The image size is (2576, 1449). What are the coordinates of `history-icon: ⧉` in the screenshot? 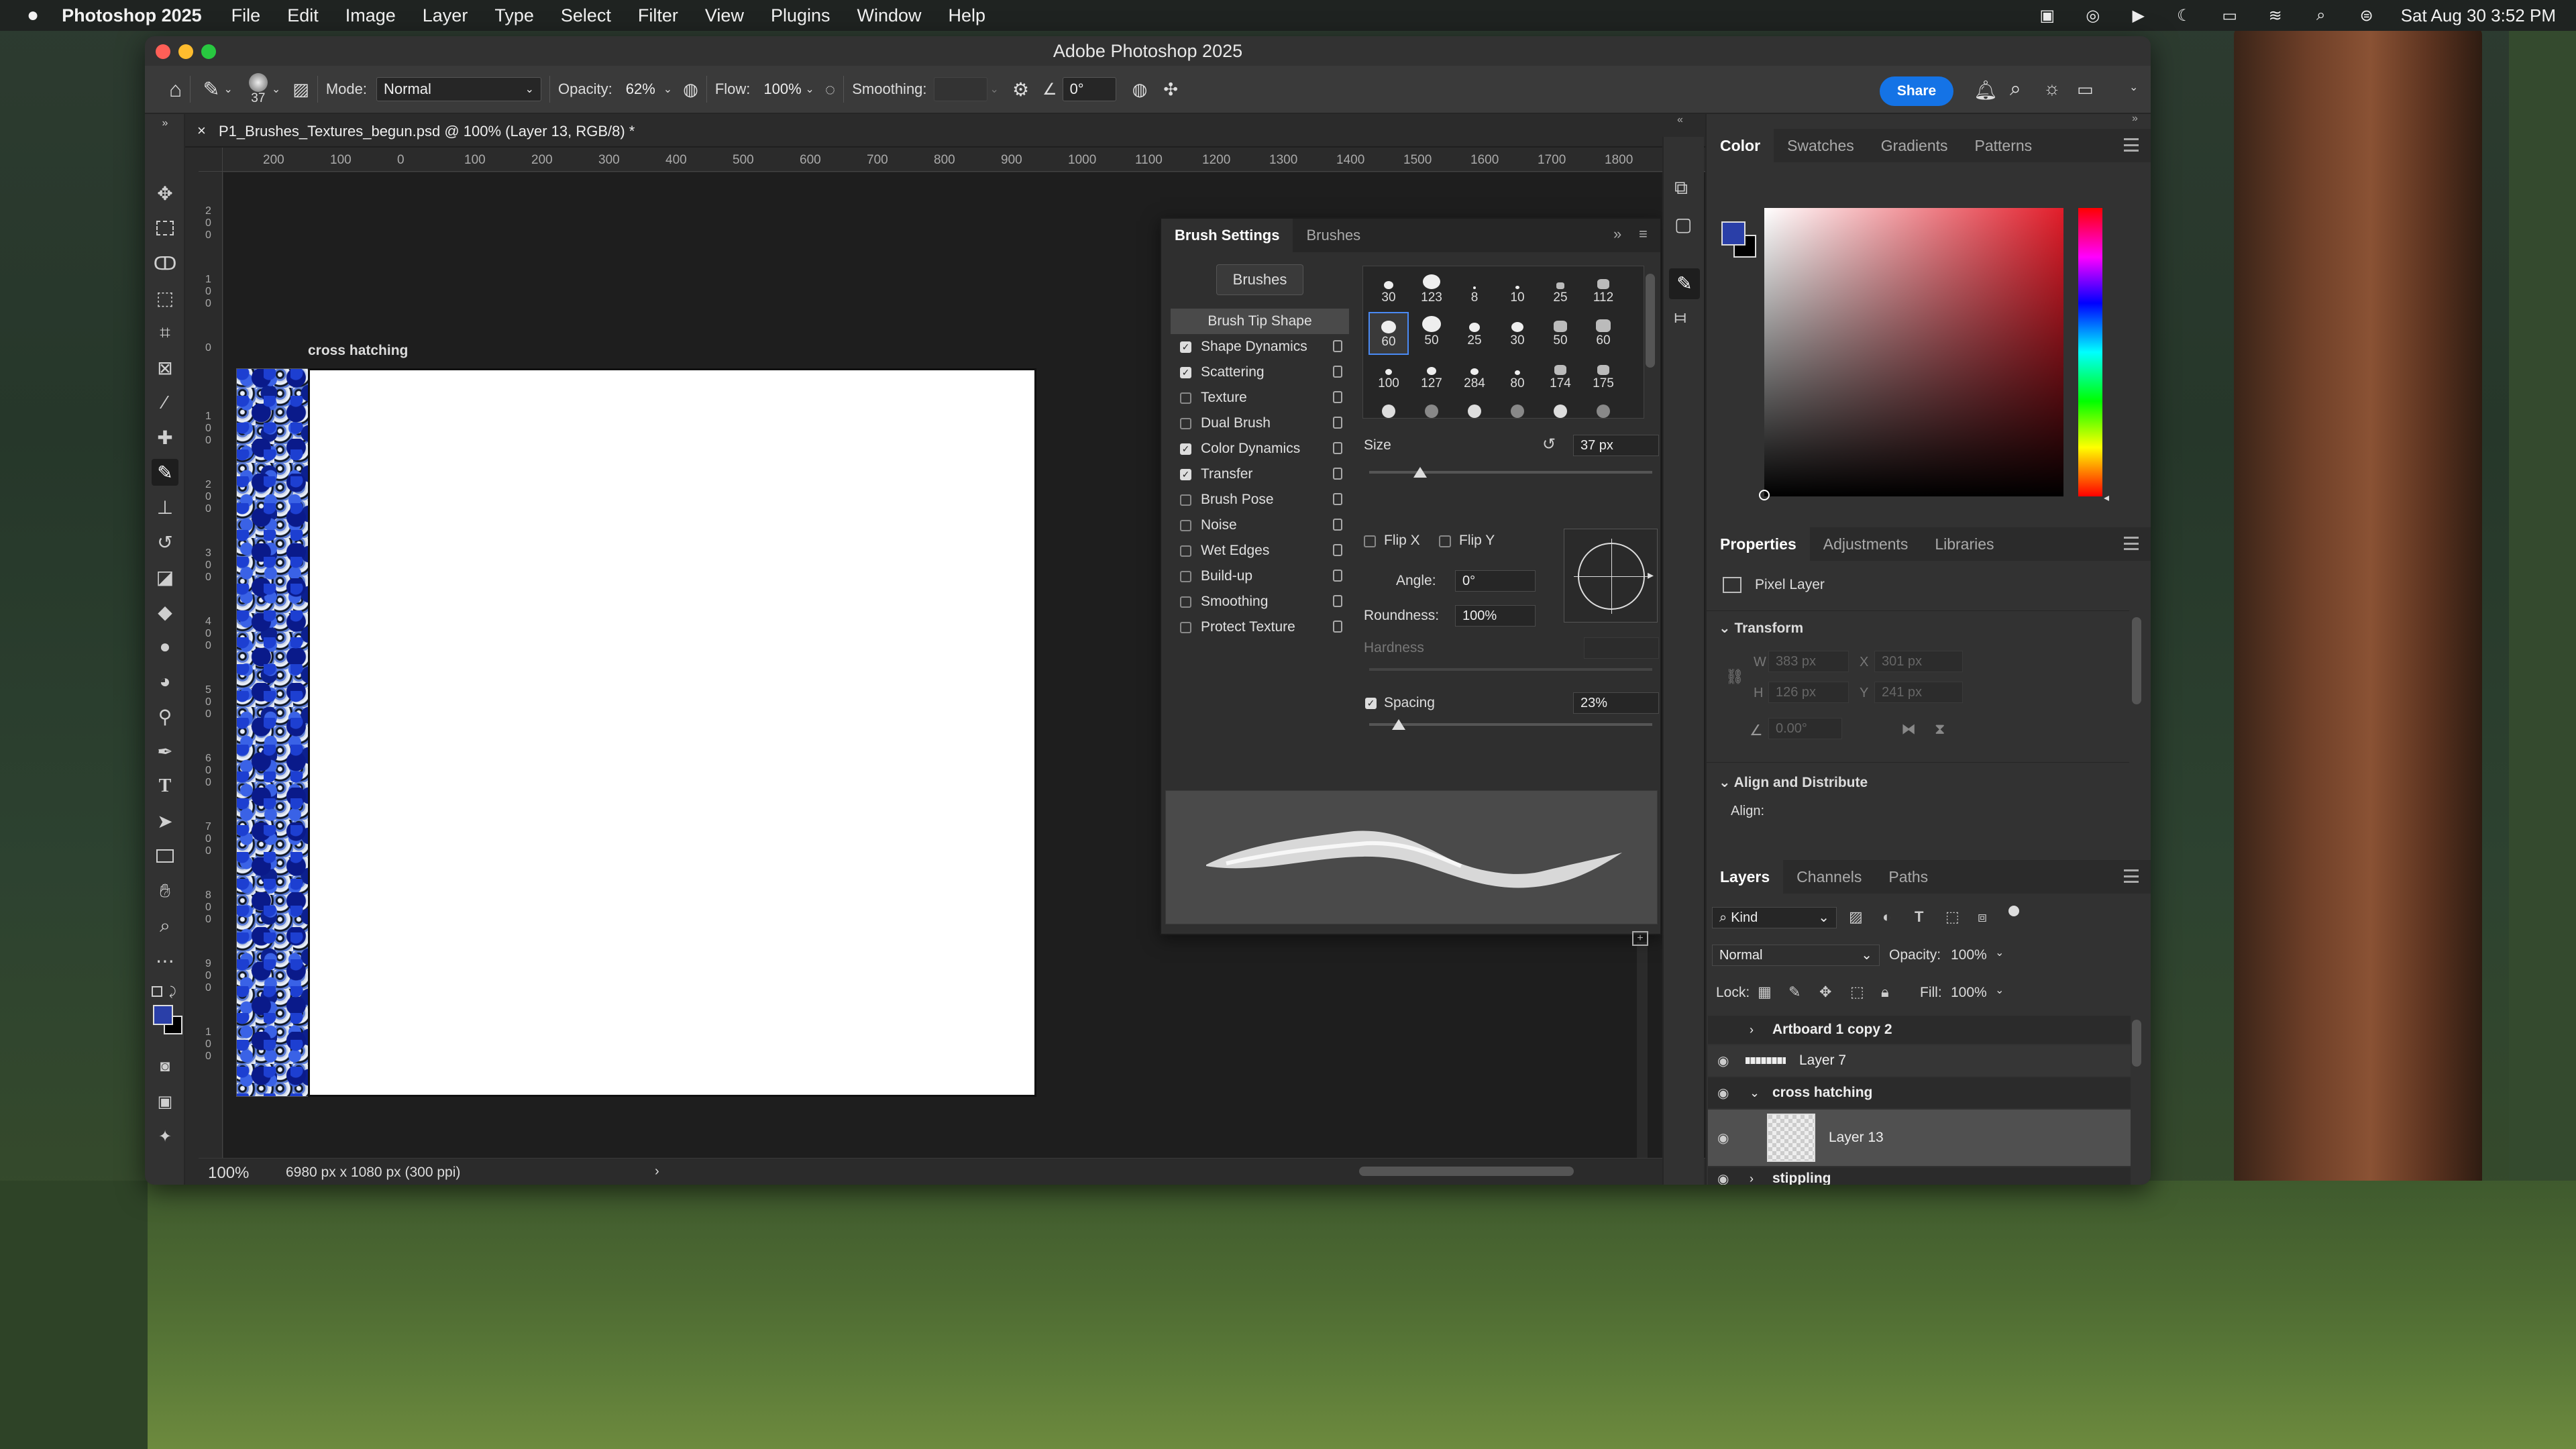 It's located at (1681, 188).